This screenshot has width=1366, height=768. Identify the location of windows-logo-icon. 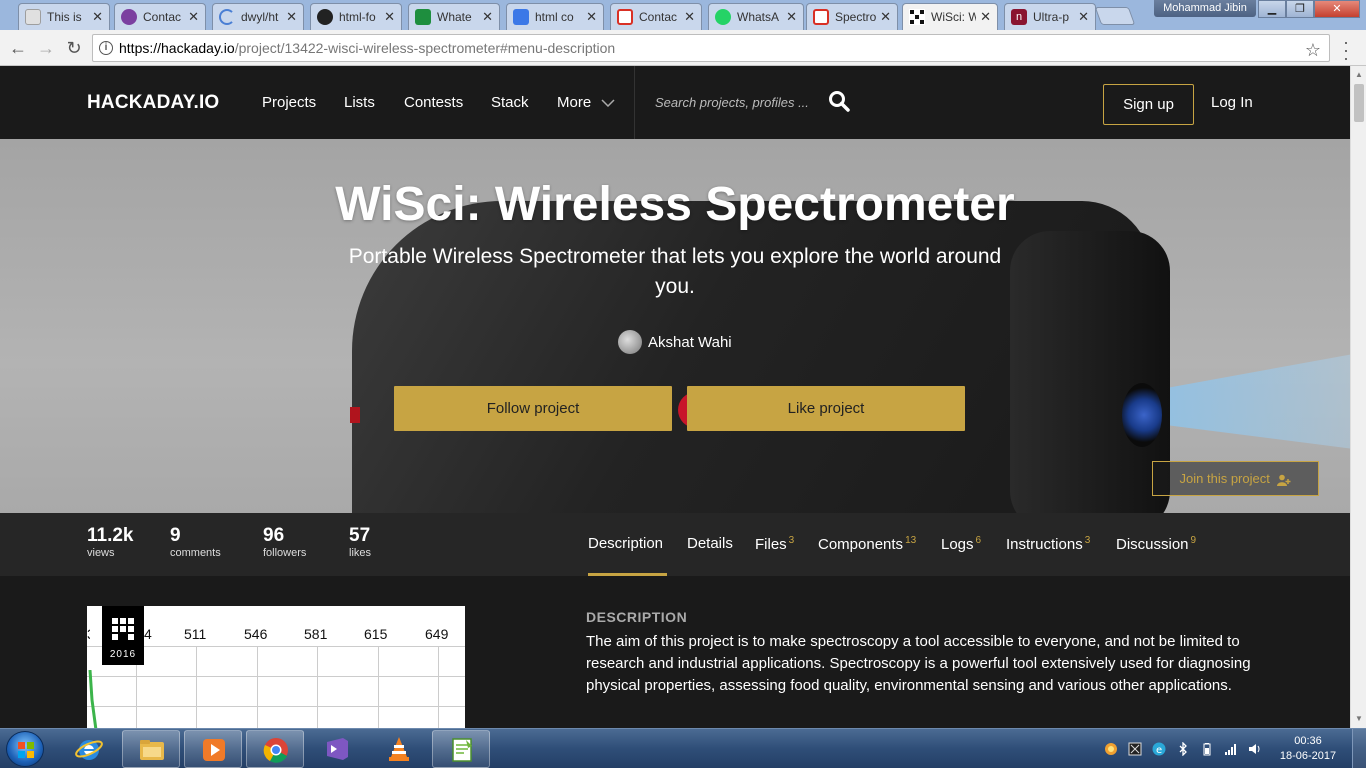
(26, 750).